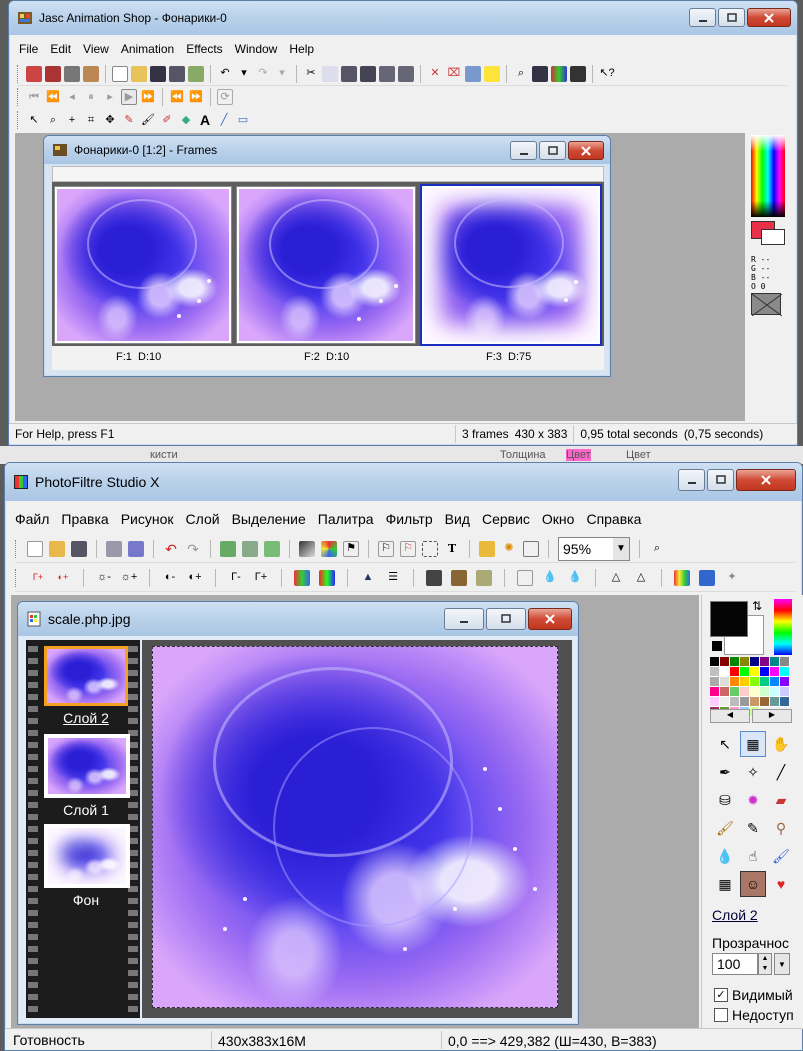 Image resolution: width=803 pixels, height=1051 pixels. I want to click on selection-tool-icon: ▦, so click(753, 744).